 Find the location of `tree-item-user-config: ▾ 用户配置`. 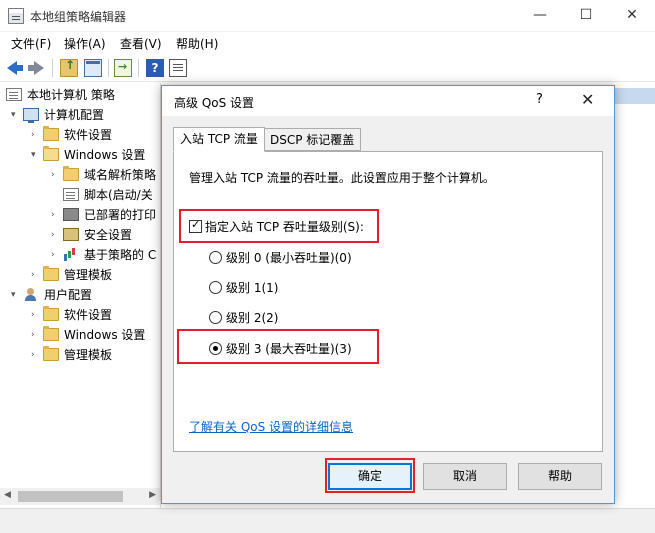

tree-item-user-config: ▾ 用户配置 is located at coordinates (52, 295).